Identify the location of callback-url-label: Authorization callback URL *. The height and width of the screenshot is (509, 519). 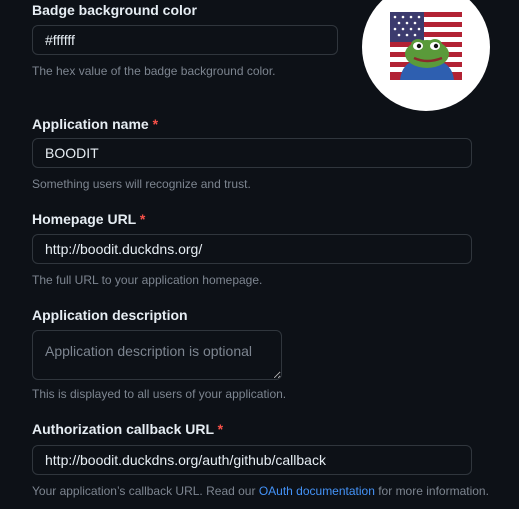
(127, 429).